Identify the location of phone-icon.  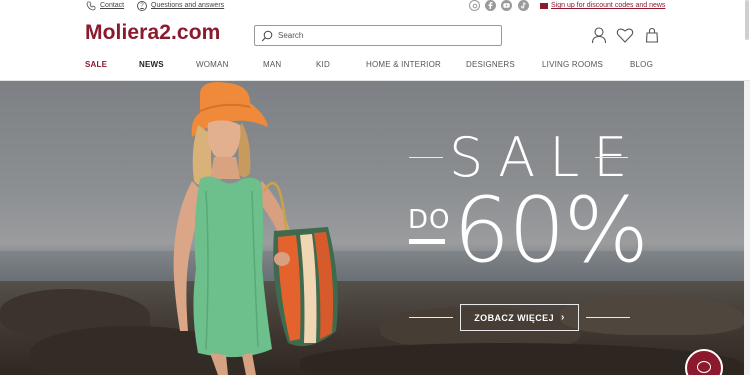
(91, 5).